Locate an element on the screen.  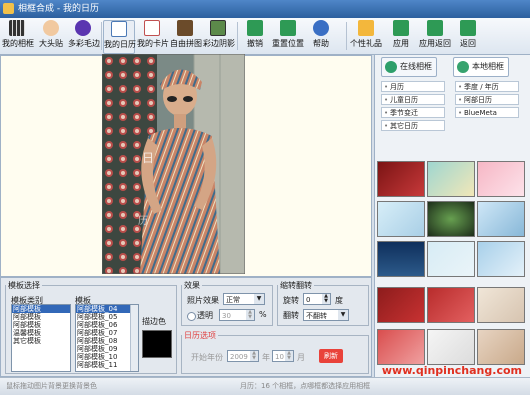
template-list-scrollbar is located at coordinates (134, 338).